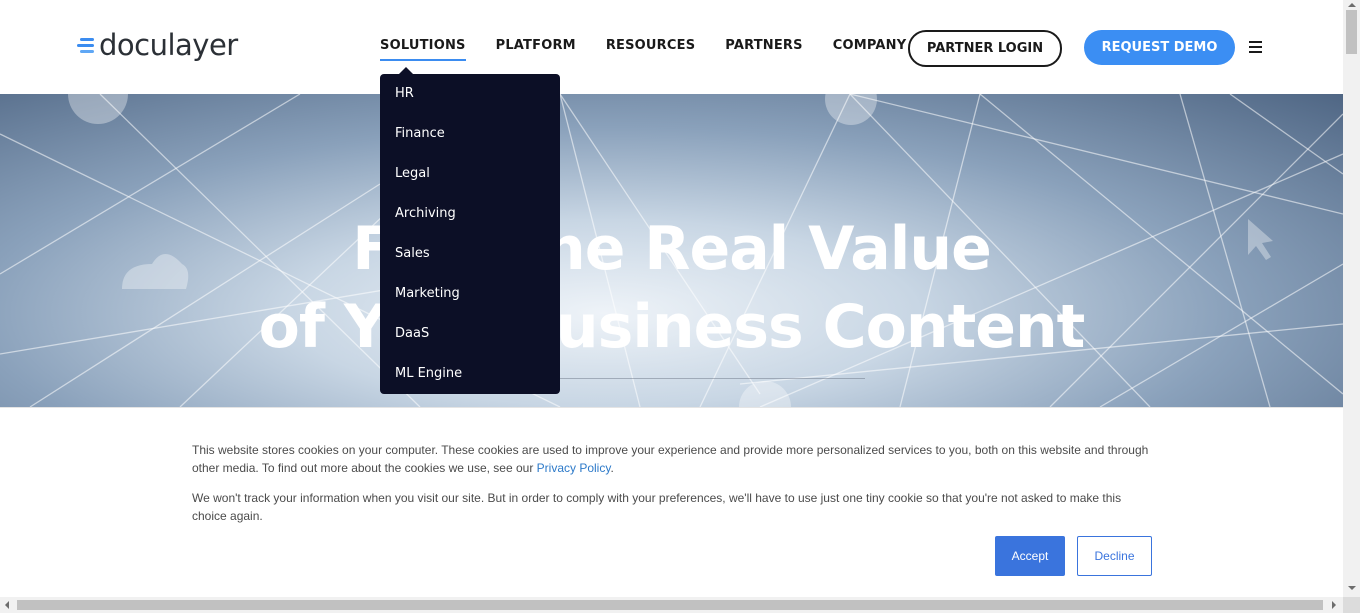 This screenshot has width=1360, height=613. Describe the element at coordinates (425, 214) in the screenshot. I see `menu-item-archiving: Archiving` at that location.